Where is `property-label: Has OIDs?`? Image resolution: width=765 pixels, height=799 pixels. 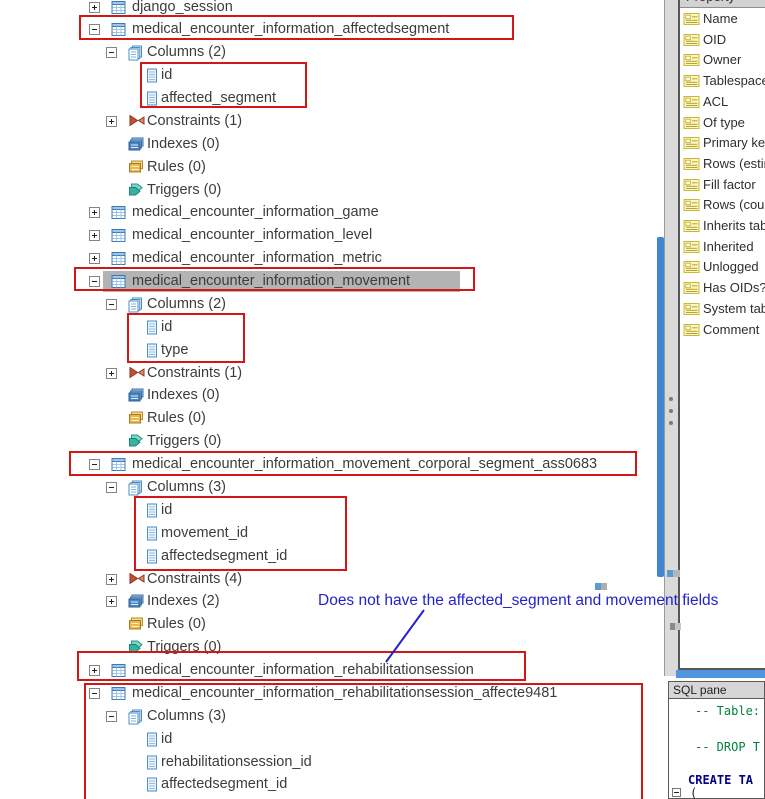
property-label: Has OIDs? is located at coordinates (734, 287).